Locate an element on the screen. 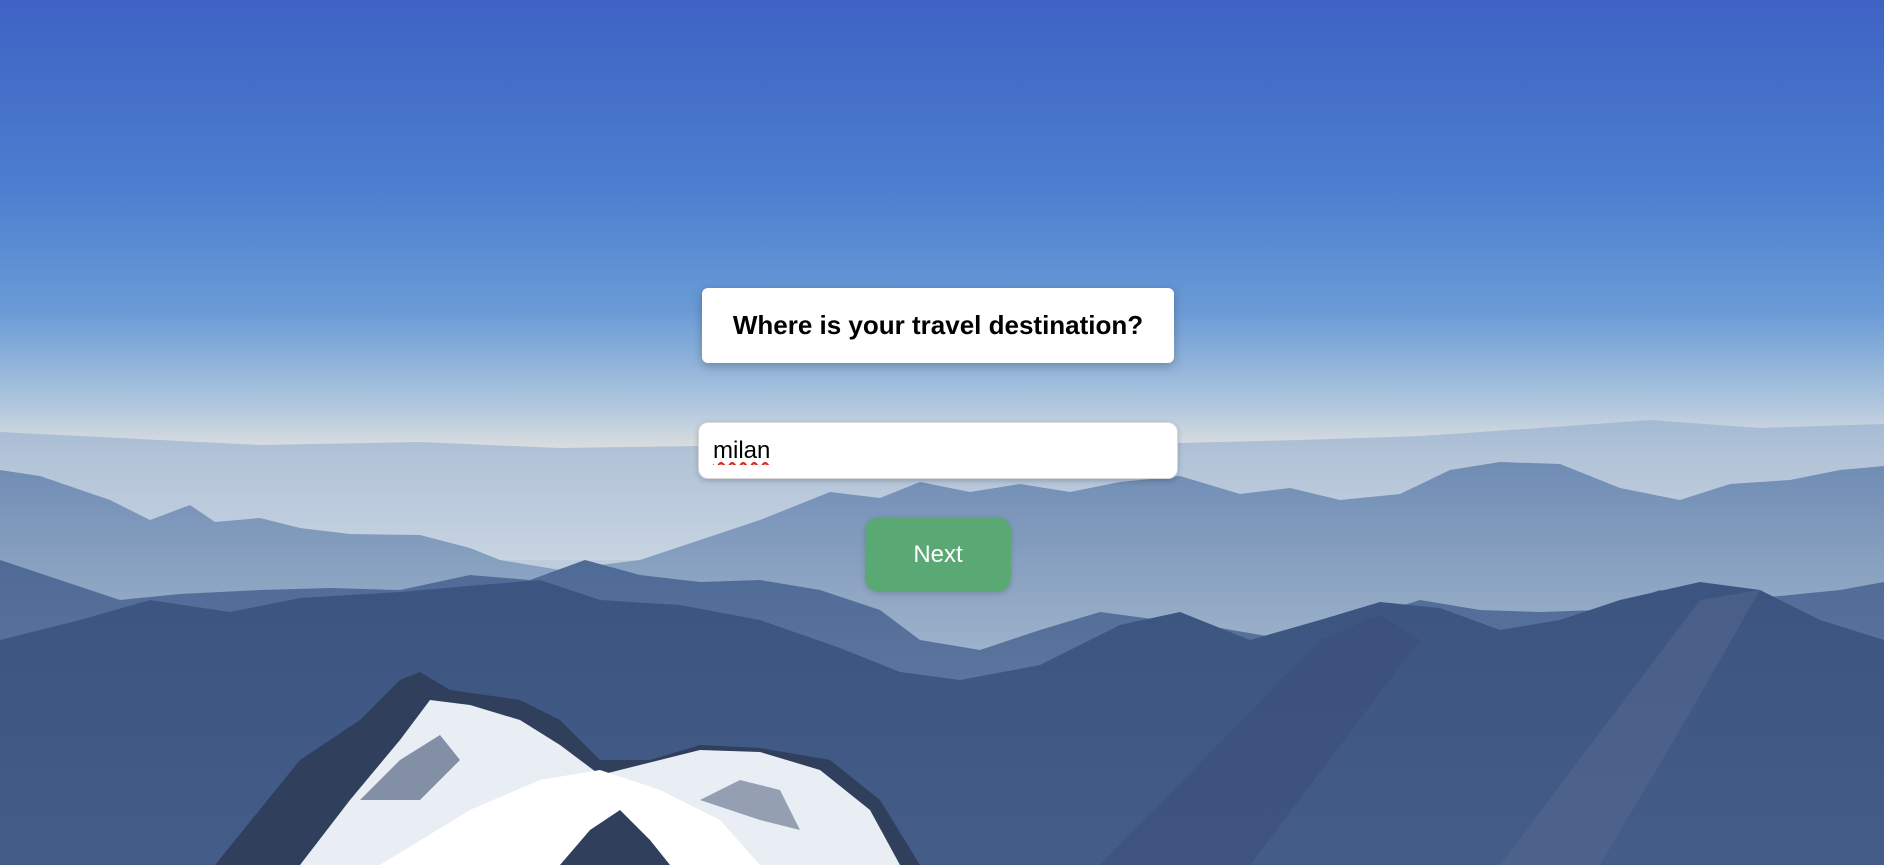 The width and height of the screenshot is (1884, 865). question-card: Where is your travel destination? is located at coordinates (938, 325).